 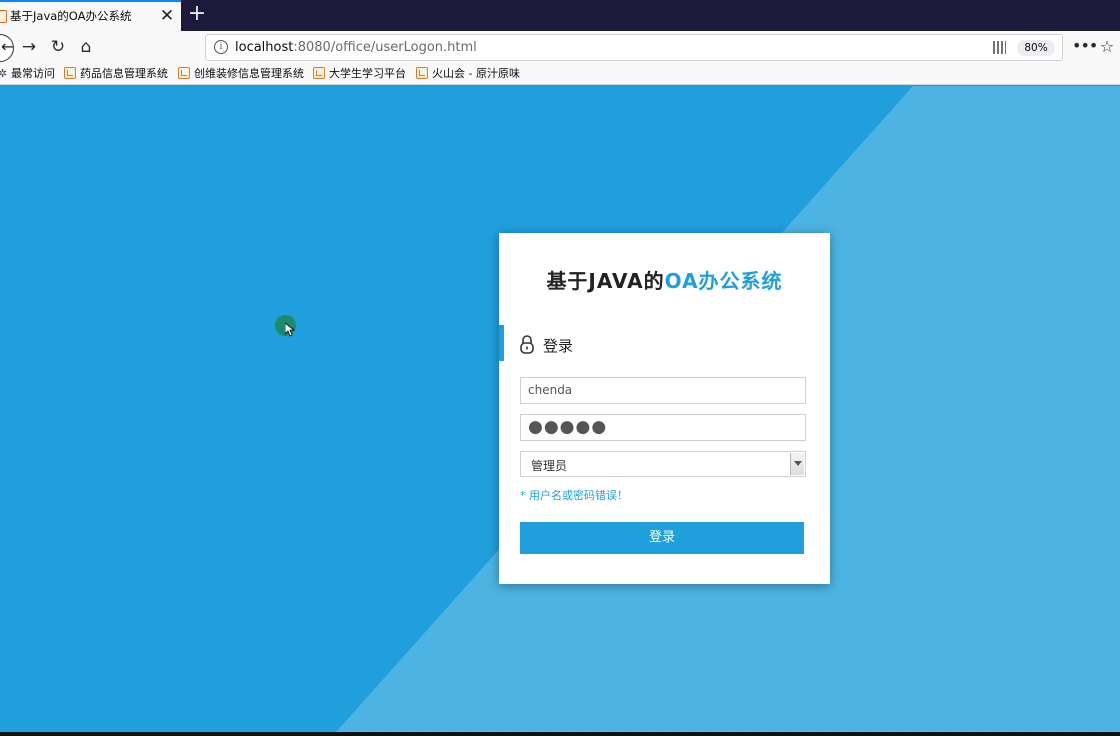 What do you see at coordinates (86, 47) in the screenshot?
I see `home-button: ⌂` at bounding box center [86, 47].